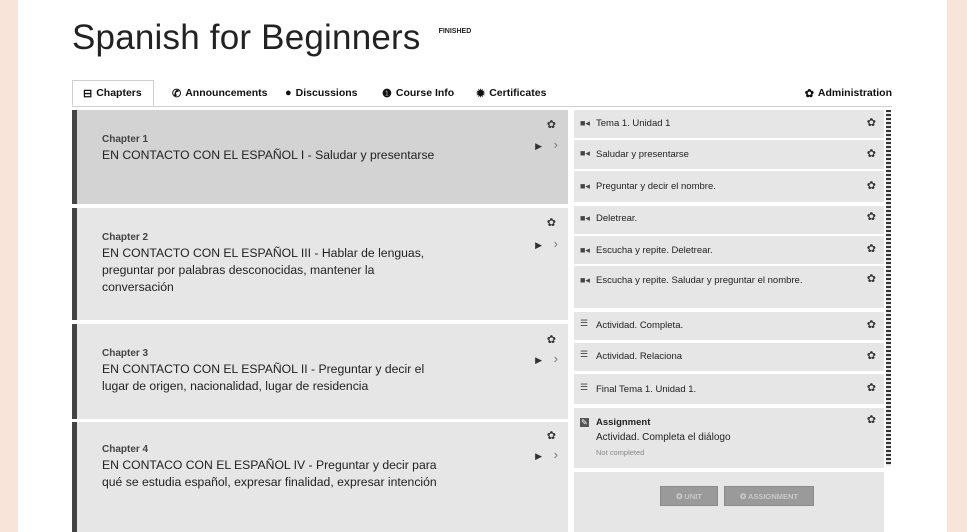 This screenshot has height=532, width=967. What do you see at coordinates (88, 93) in the screenshot?
I see `chapters-icon: ⊟` at bounding box center [88, 93].